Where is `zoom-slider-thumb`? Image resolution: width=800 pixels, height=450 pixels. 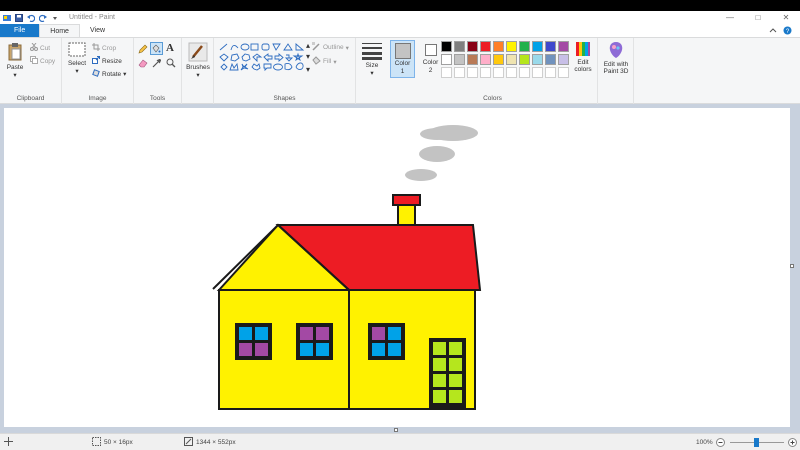 zoom-slider-thumb is located at coordinates (756, 442).